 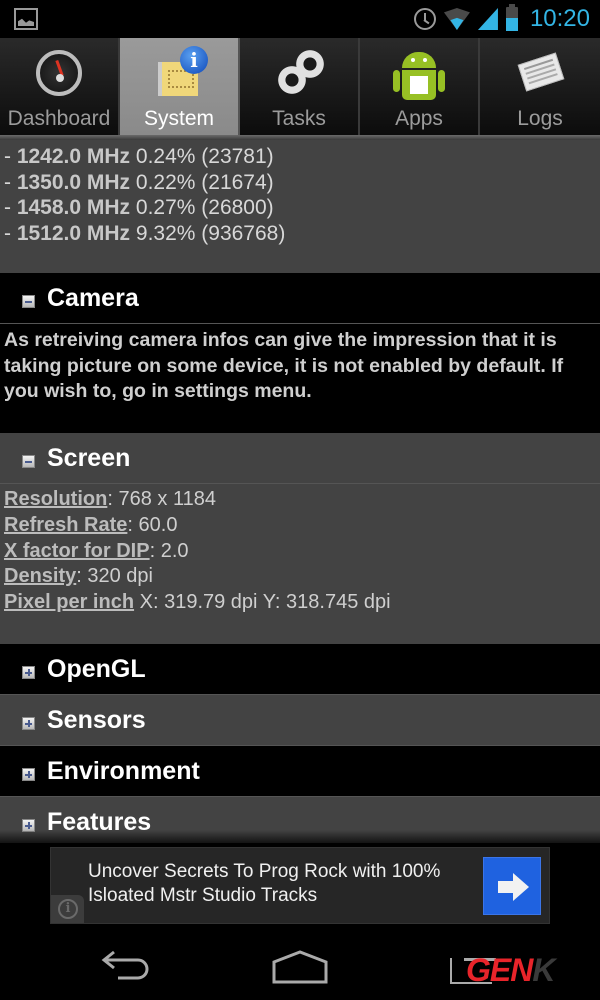 I want to click on tab-tasks: Tasks, so click(x=300, y=86).